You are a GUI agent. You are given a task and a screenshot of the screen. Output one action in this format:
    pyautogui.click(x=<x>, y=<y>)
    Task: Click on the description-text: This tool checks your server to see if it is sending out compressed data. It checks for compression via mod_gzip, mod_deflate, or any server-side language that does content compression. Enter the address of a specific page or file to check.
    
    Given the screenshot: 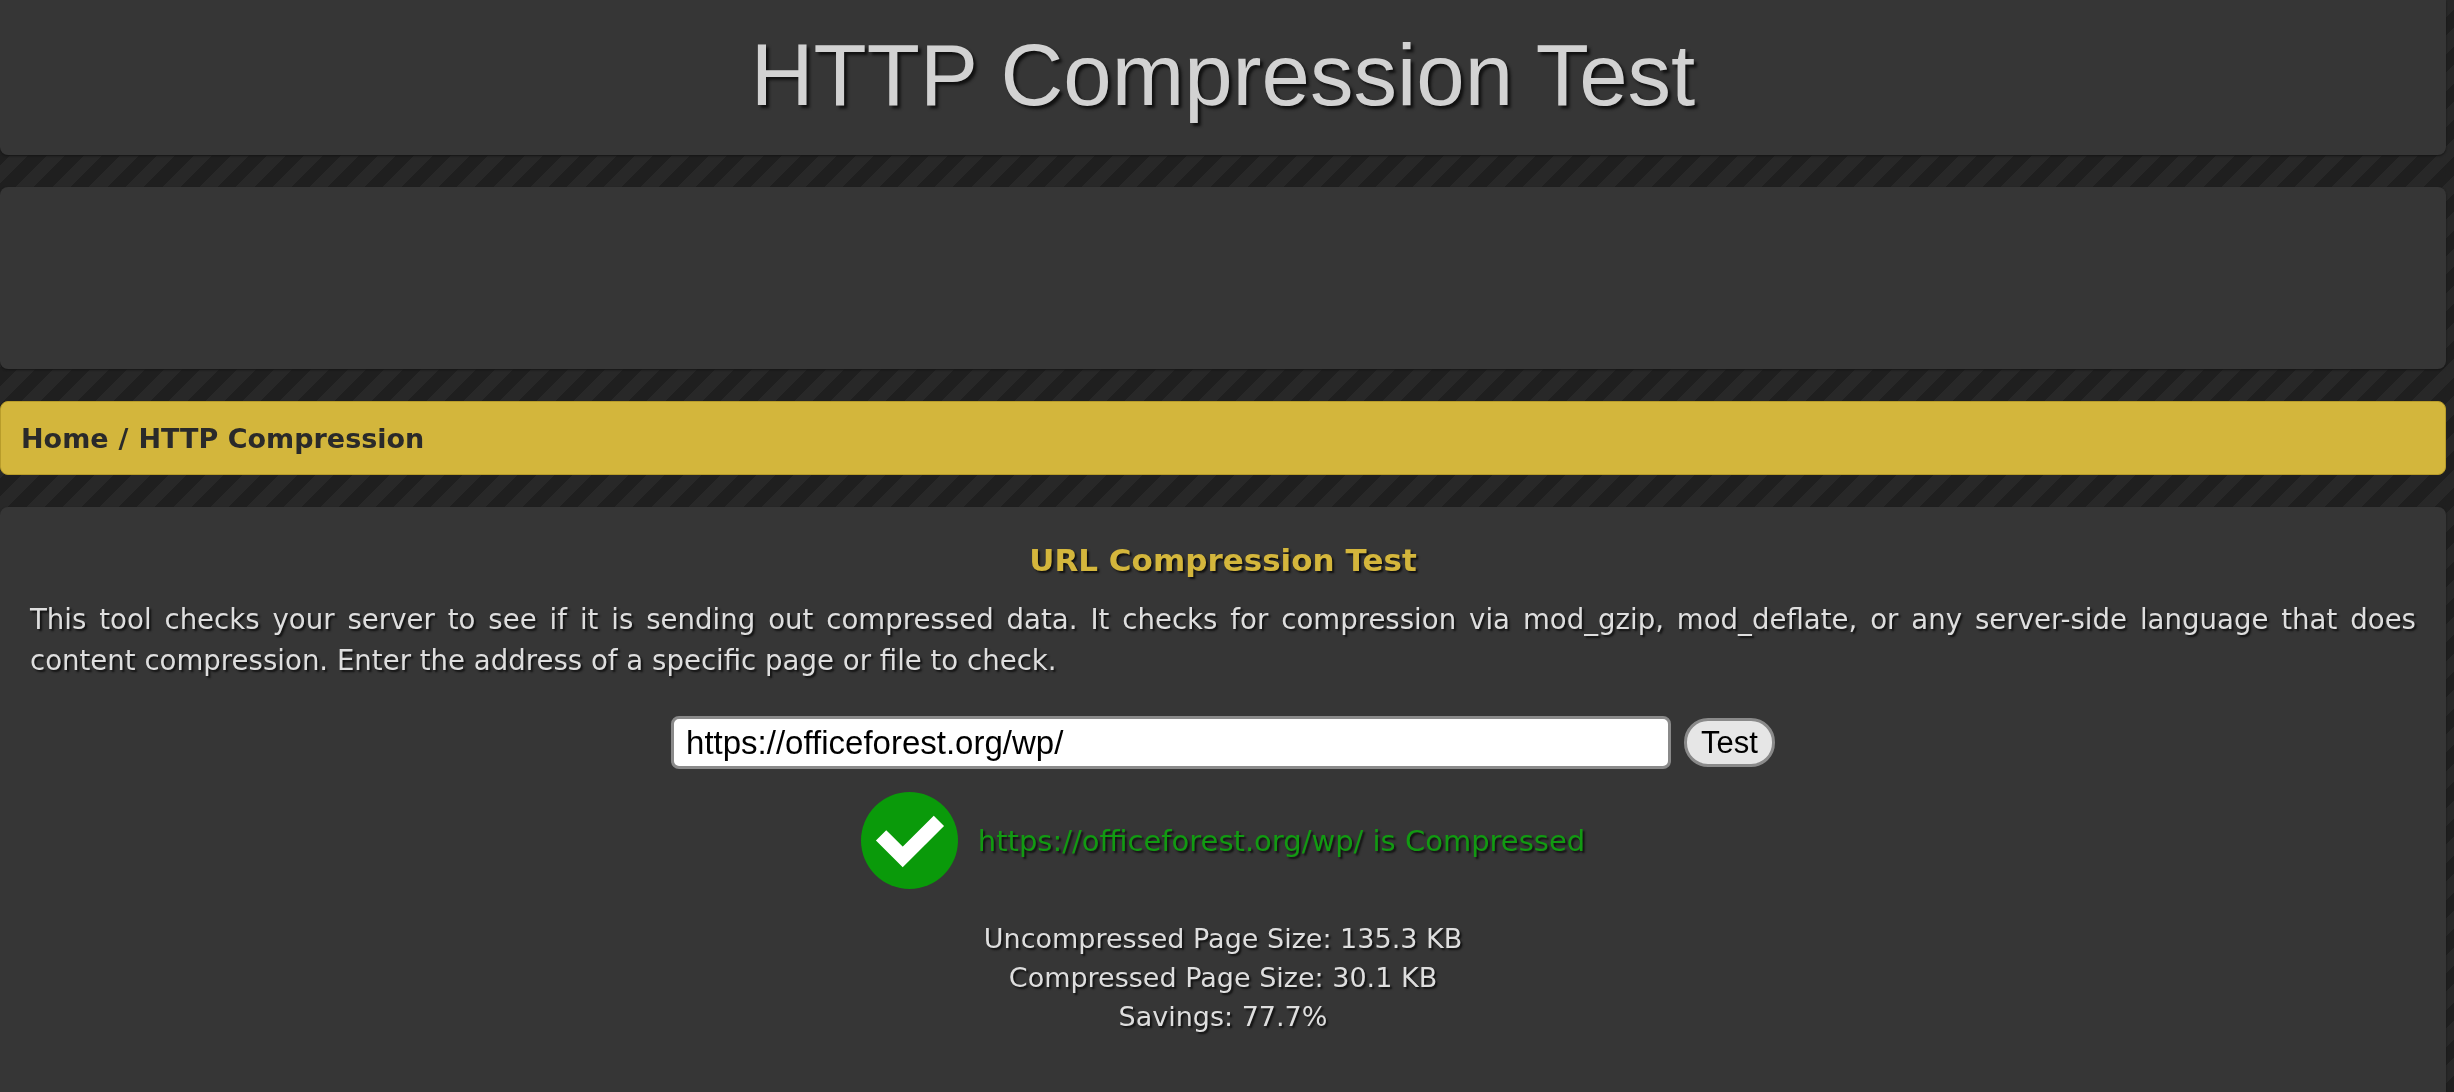 What is the action you would take?
    pyautogui.click(x=1223, y=640)
    